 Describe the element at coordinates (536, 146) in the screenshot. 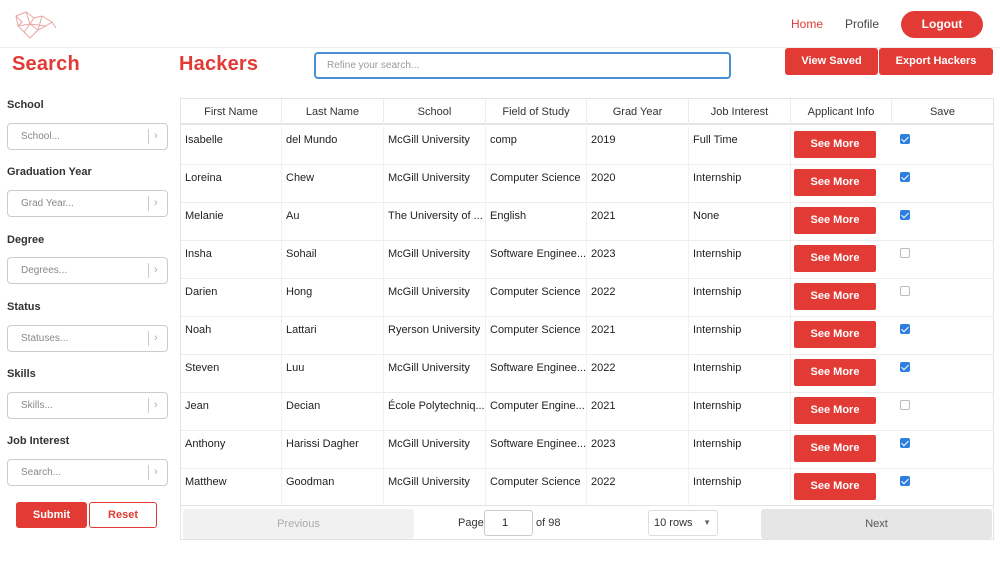

I see `field-of-study-cell: comp` at that location.